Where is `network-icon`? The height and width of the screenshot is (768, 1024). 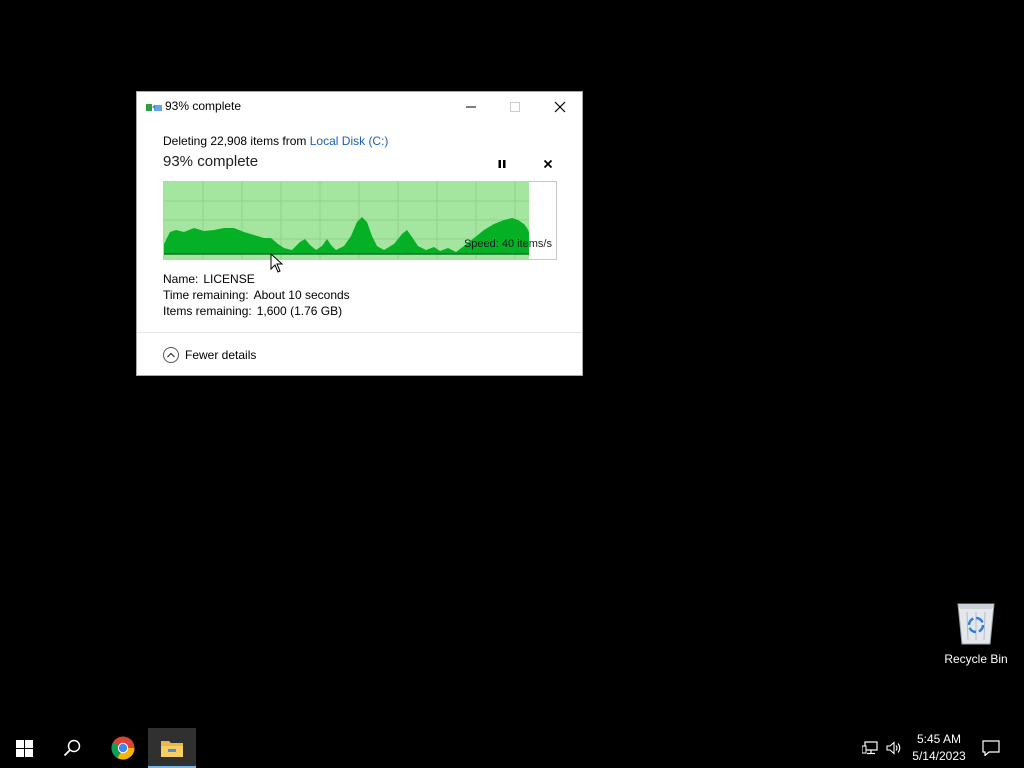 network-icon is located at coordinates (870, 748).